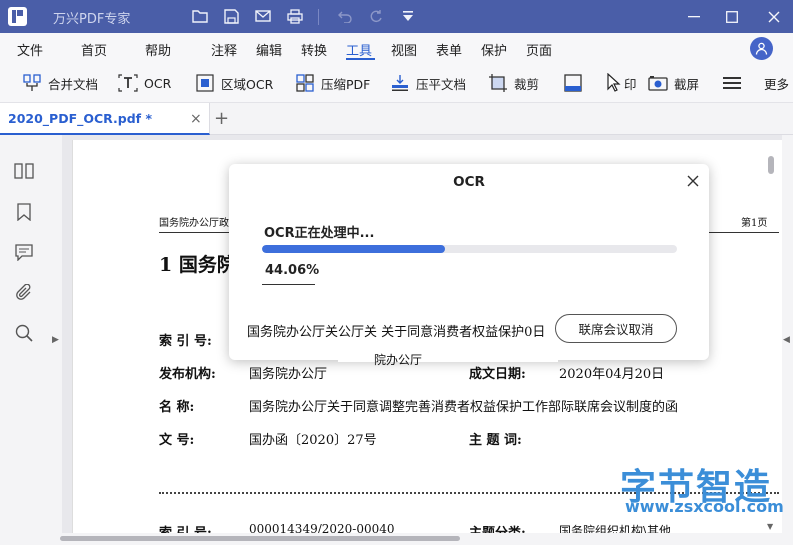 This screenshot has width=793, height=545. Describe the element at coordinates (527, 84) in the screenshot. I see `crop-label: 裁剪` at that location.